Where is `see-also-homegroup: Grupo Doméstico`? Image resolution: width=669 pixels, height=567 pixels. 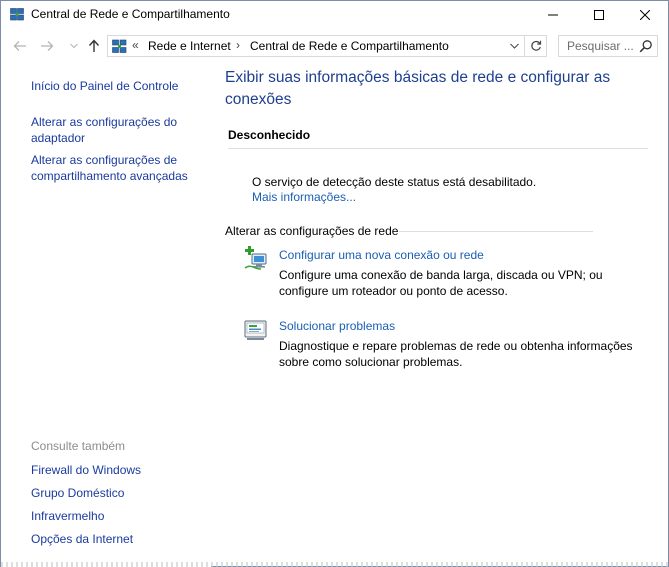
see-also-homegroup: Grupo Doméstico is located at coordinates (77, 493).